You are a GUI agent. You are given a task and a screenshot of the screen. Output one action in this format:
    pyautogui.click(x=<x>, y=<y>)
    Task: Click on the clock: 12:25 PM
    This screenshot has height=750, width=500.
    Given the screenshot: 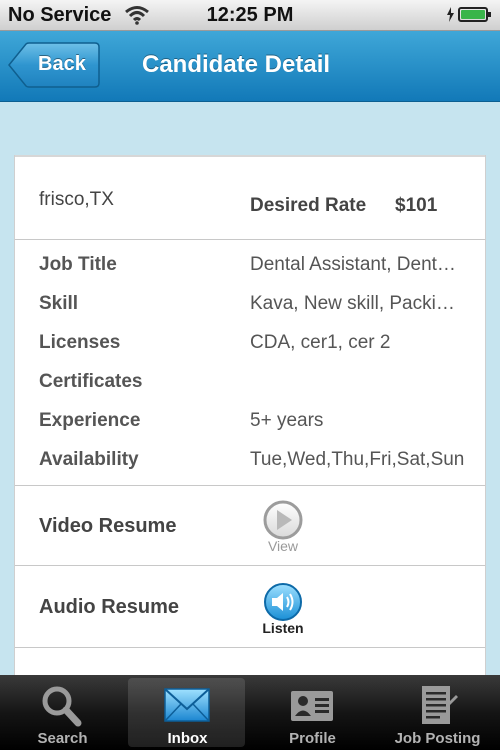 What is the action you would take?
    pyautogui.click(x=250, y=15)
    